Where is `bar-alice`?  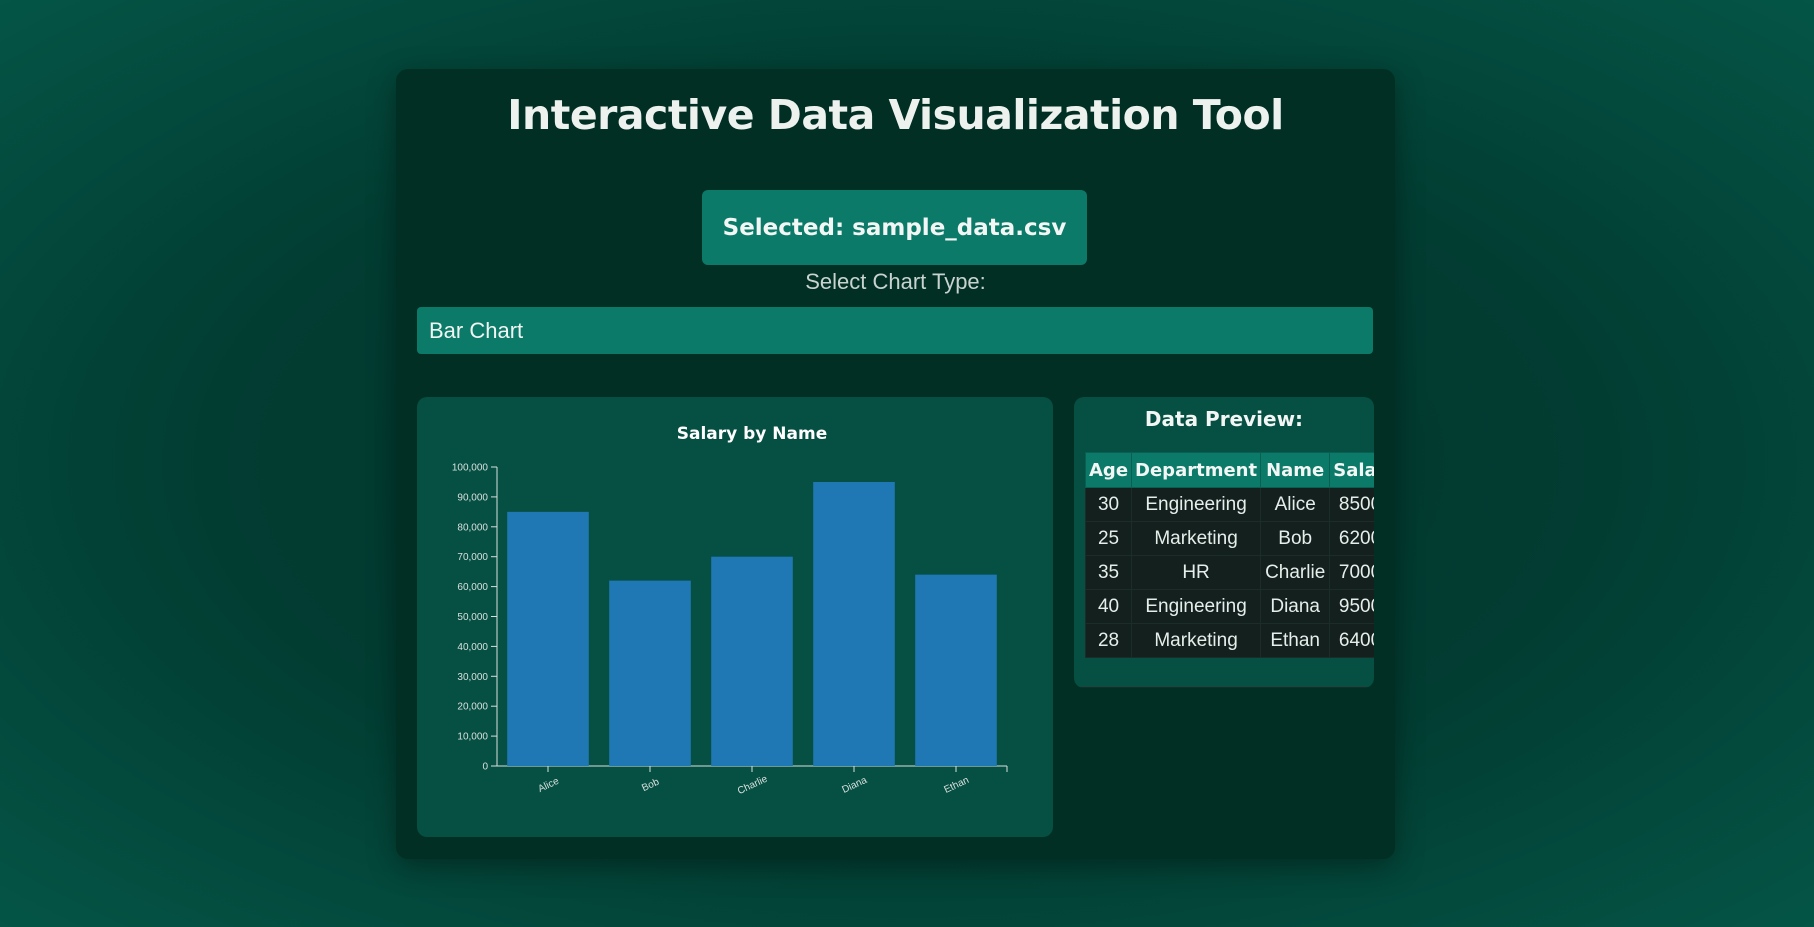 bar-alice is located at coordinates (548, 638).